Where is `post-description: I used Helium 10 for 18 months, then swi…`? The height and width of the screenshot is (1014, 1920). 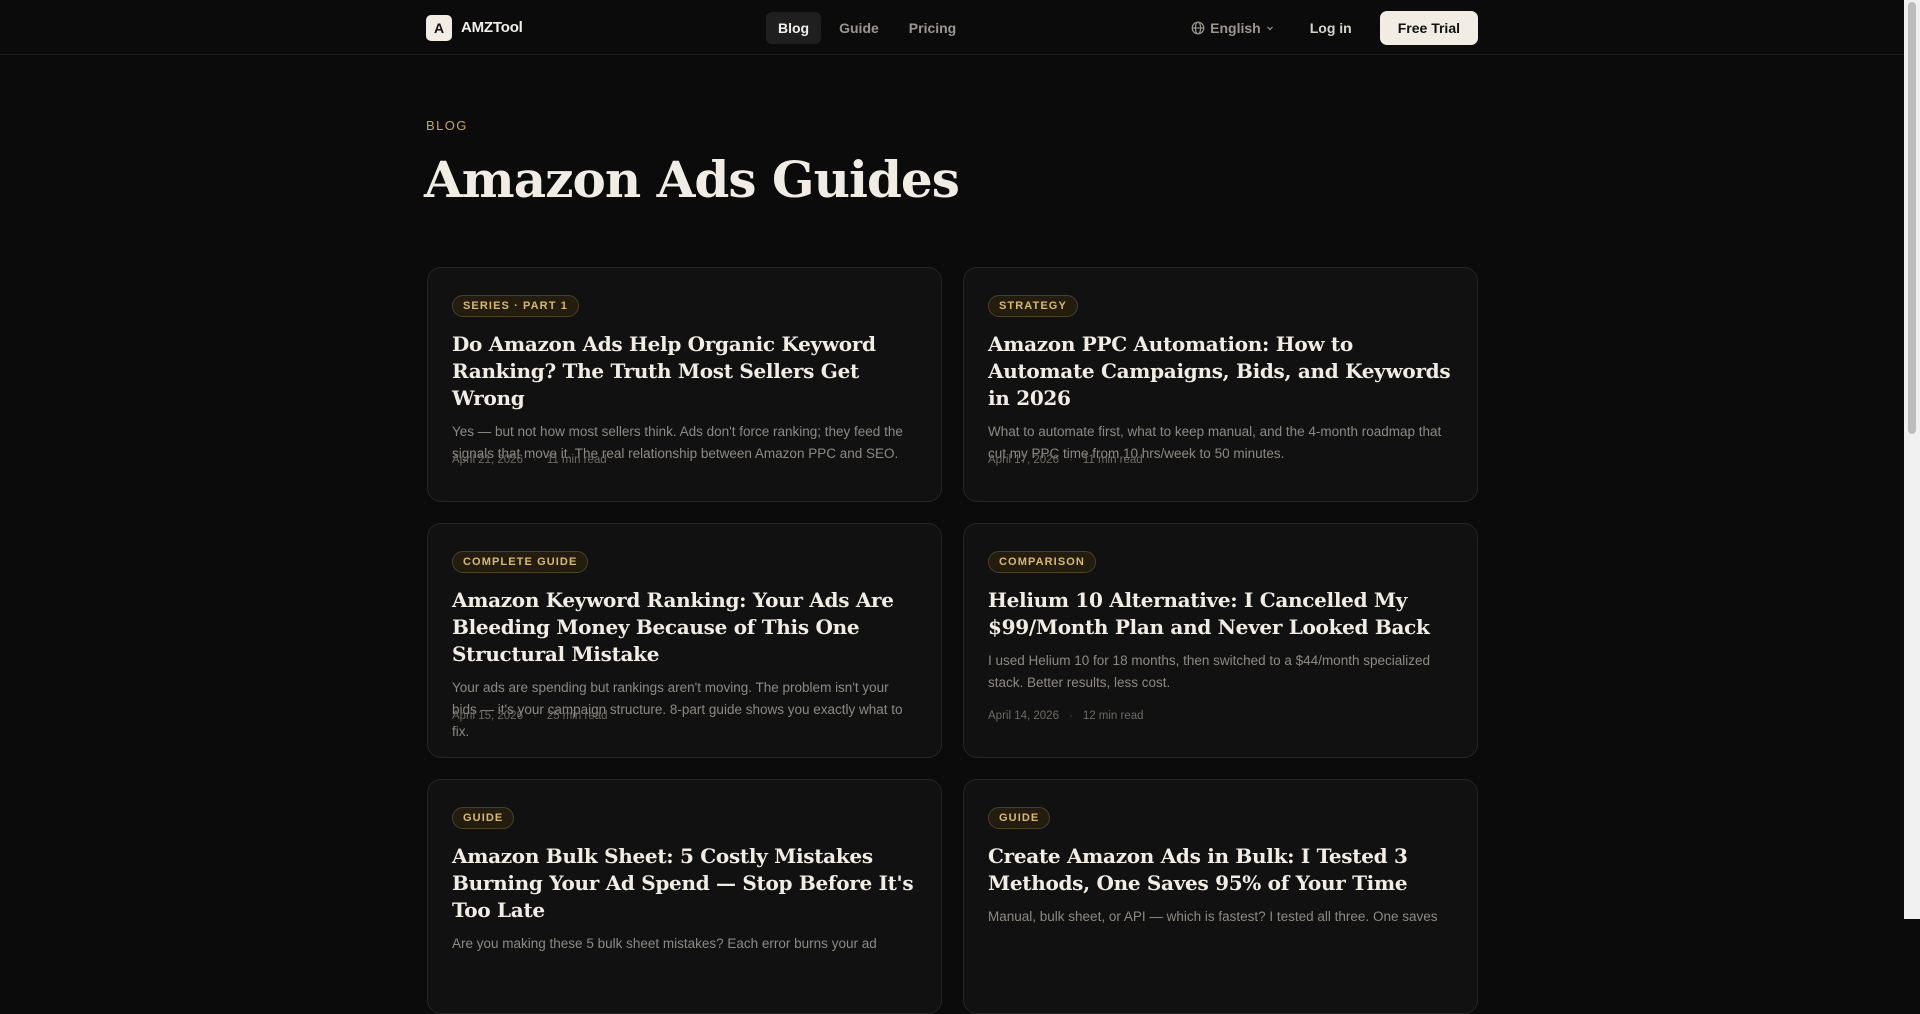 post-description: I used Helium 10 for 18 months, then swi… is located at coordinates (1209, 671).